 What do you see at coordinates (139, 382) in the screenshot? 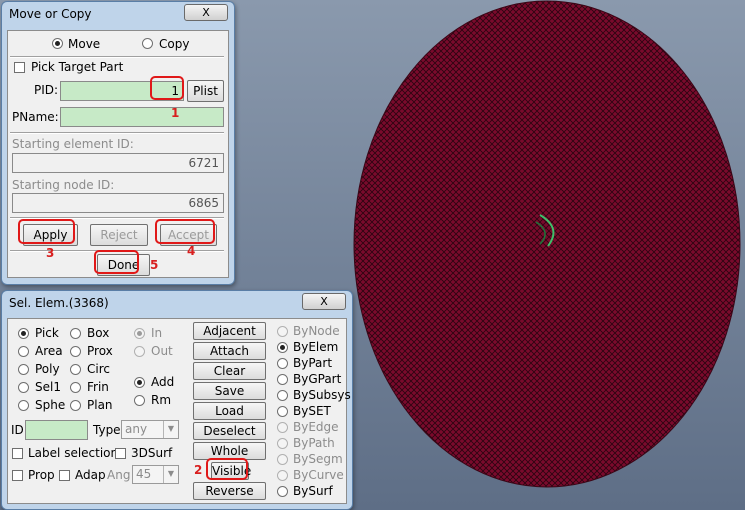
I see `add-radio` at bounding box center [139, 382].